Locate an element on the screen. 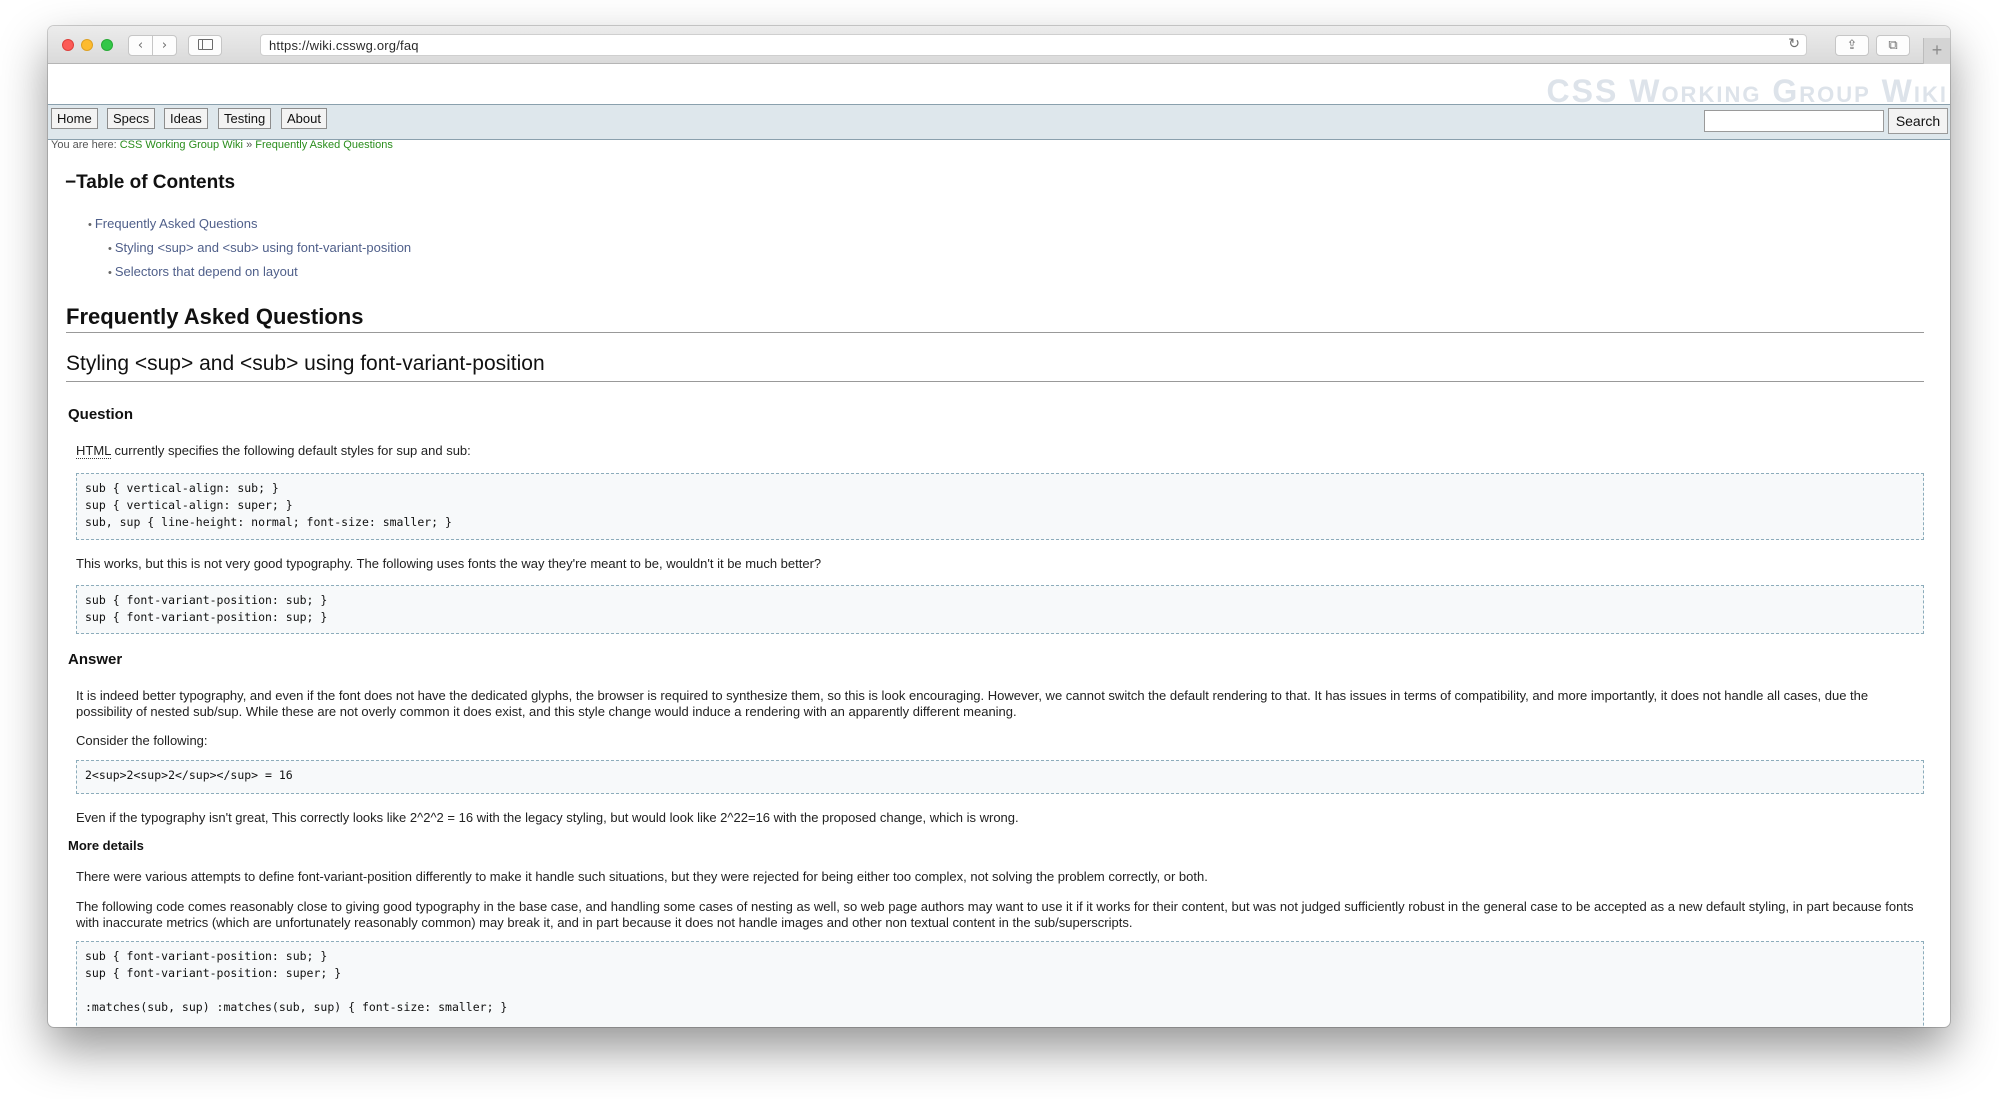  share-icon: ⇪ is located at coordinates (1852, 45).